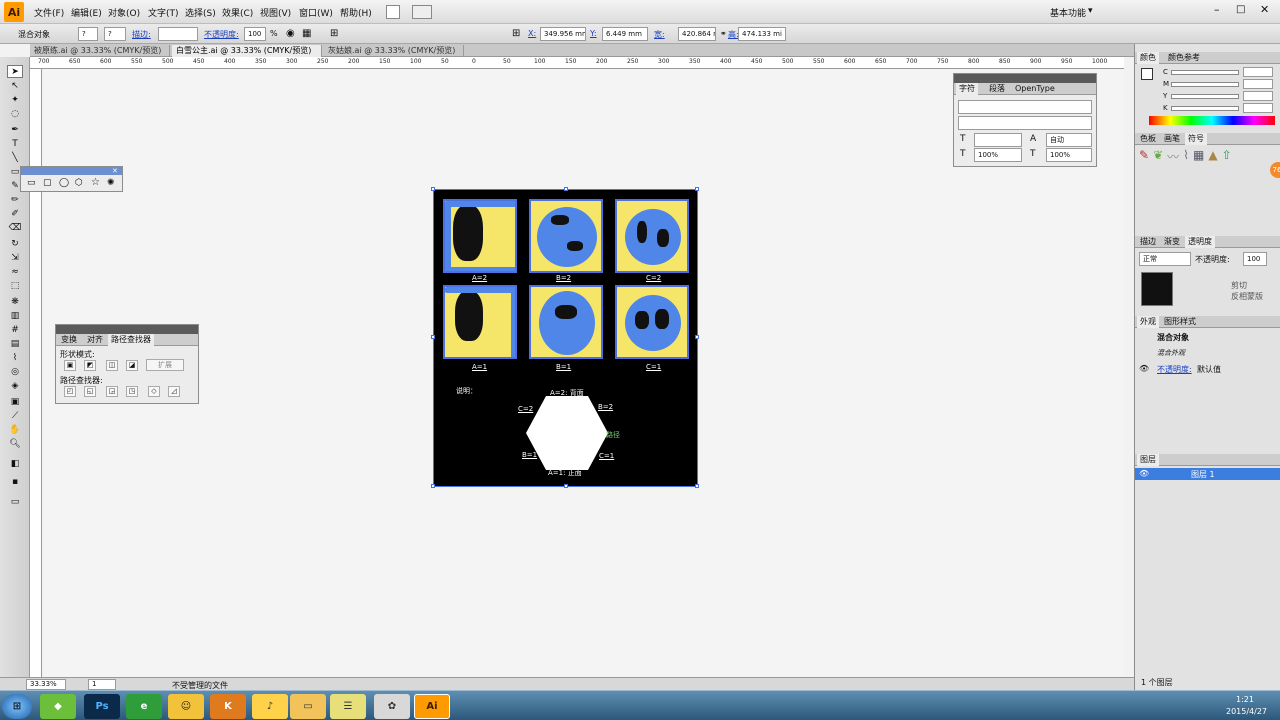 The image size is (1280, 720). I want to click on minus-back-icon: ◿, so click(174, 391).